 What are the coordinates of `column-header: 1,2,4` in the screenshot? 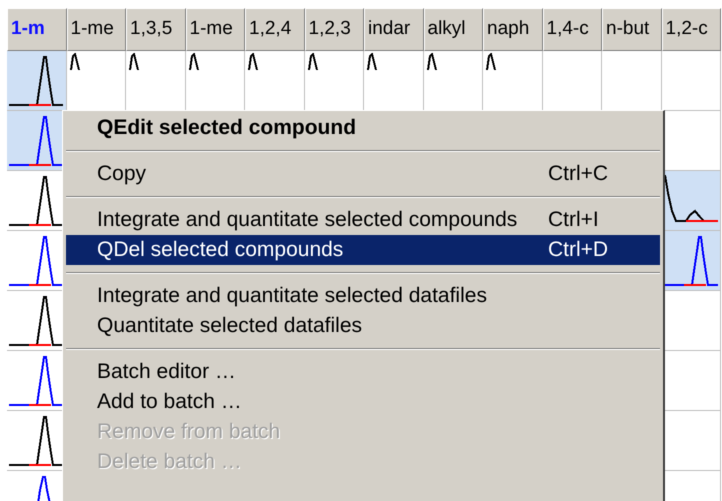 It's located at (274, 29).